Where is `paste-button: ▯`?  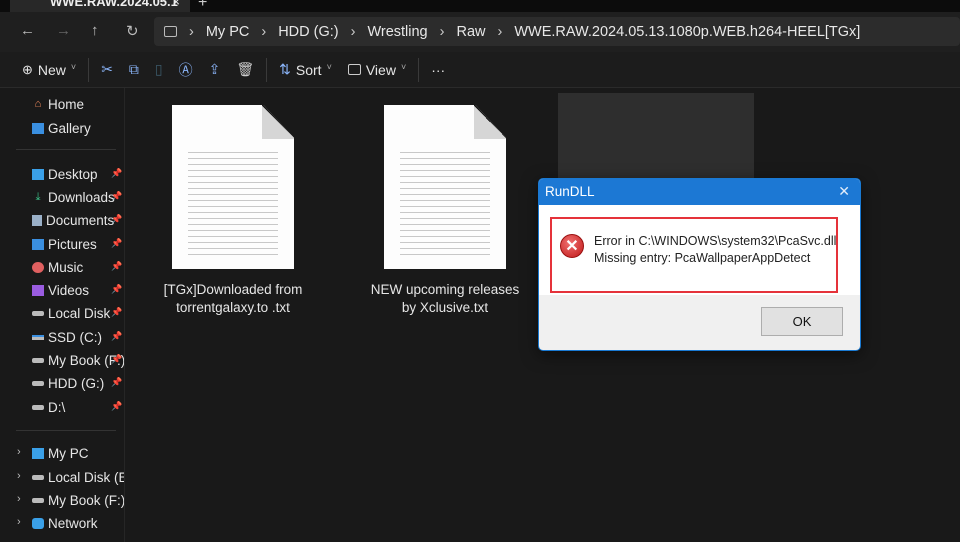
paste-button: ▯ is located at coordinates (159, 70).